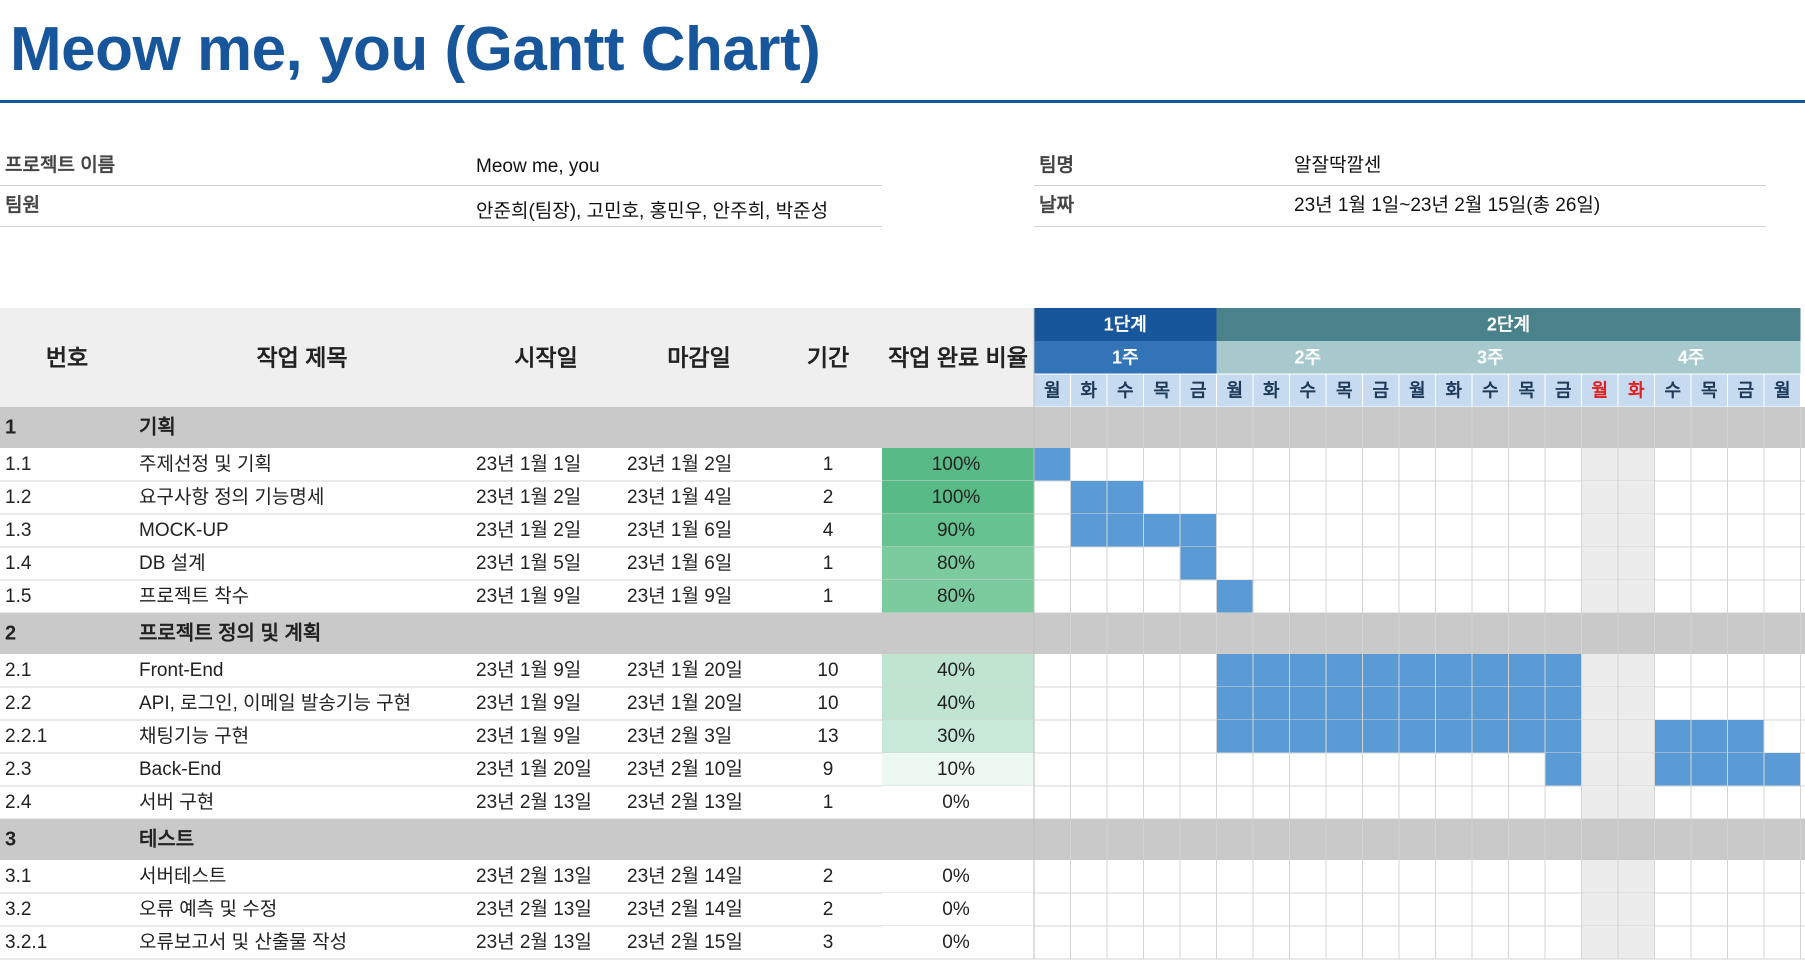 This screenshot has width=1805, height=961. I want to click on task-end-date: 23년 1월 2일, so click(679, 464).